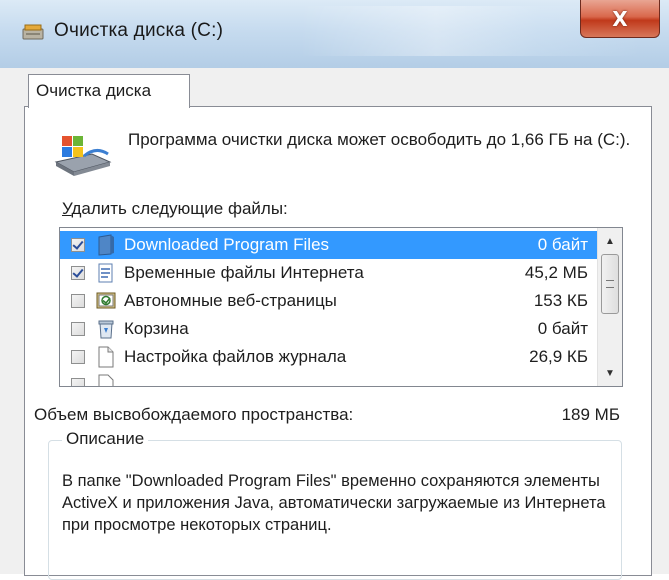 Image resolution: width=669 pixels, height=580 pixels. I want to click on item-size: 153 КБ, so click(560, 300).